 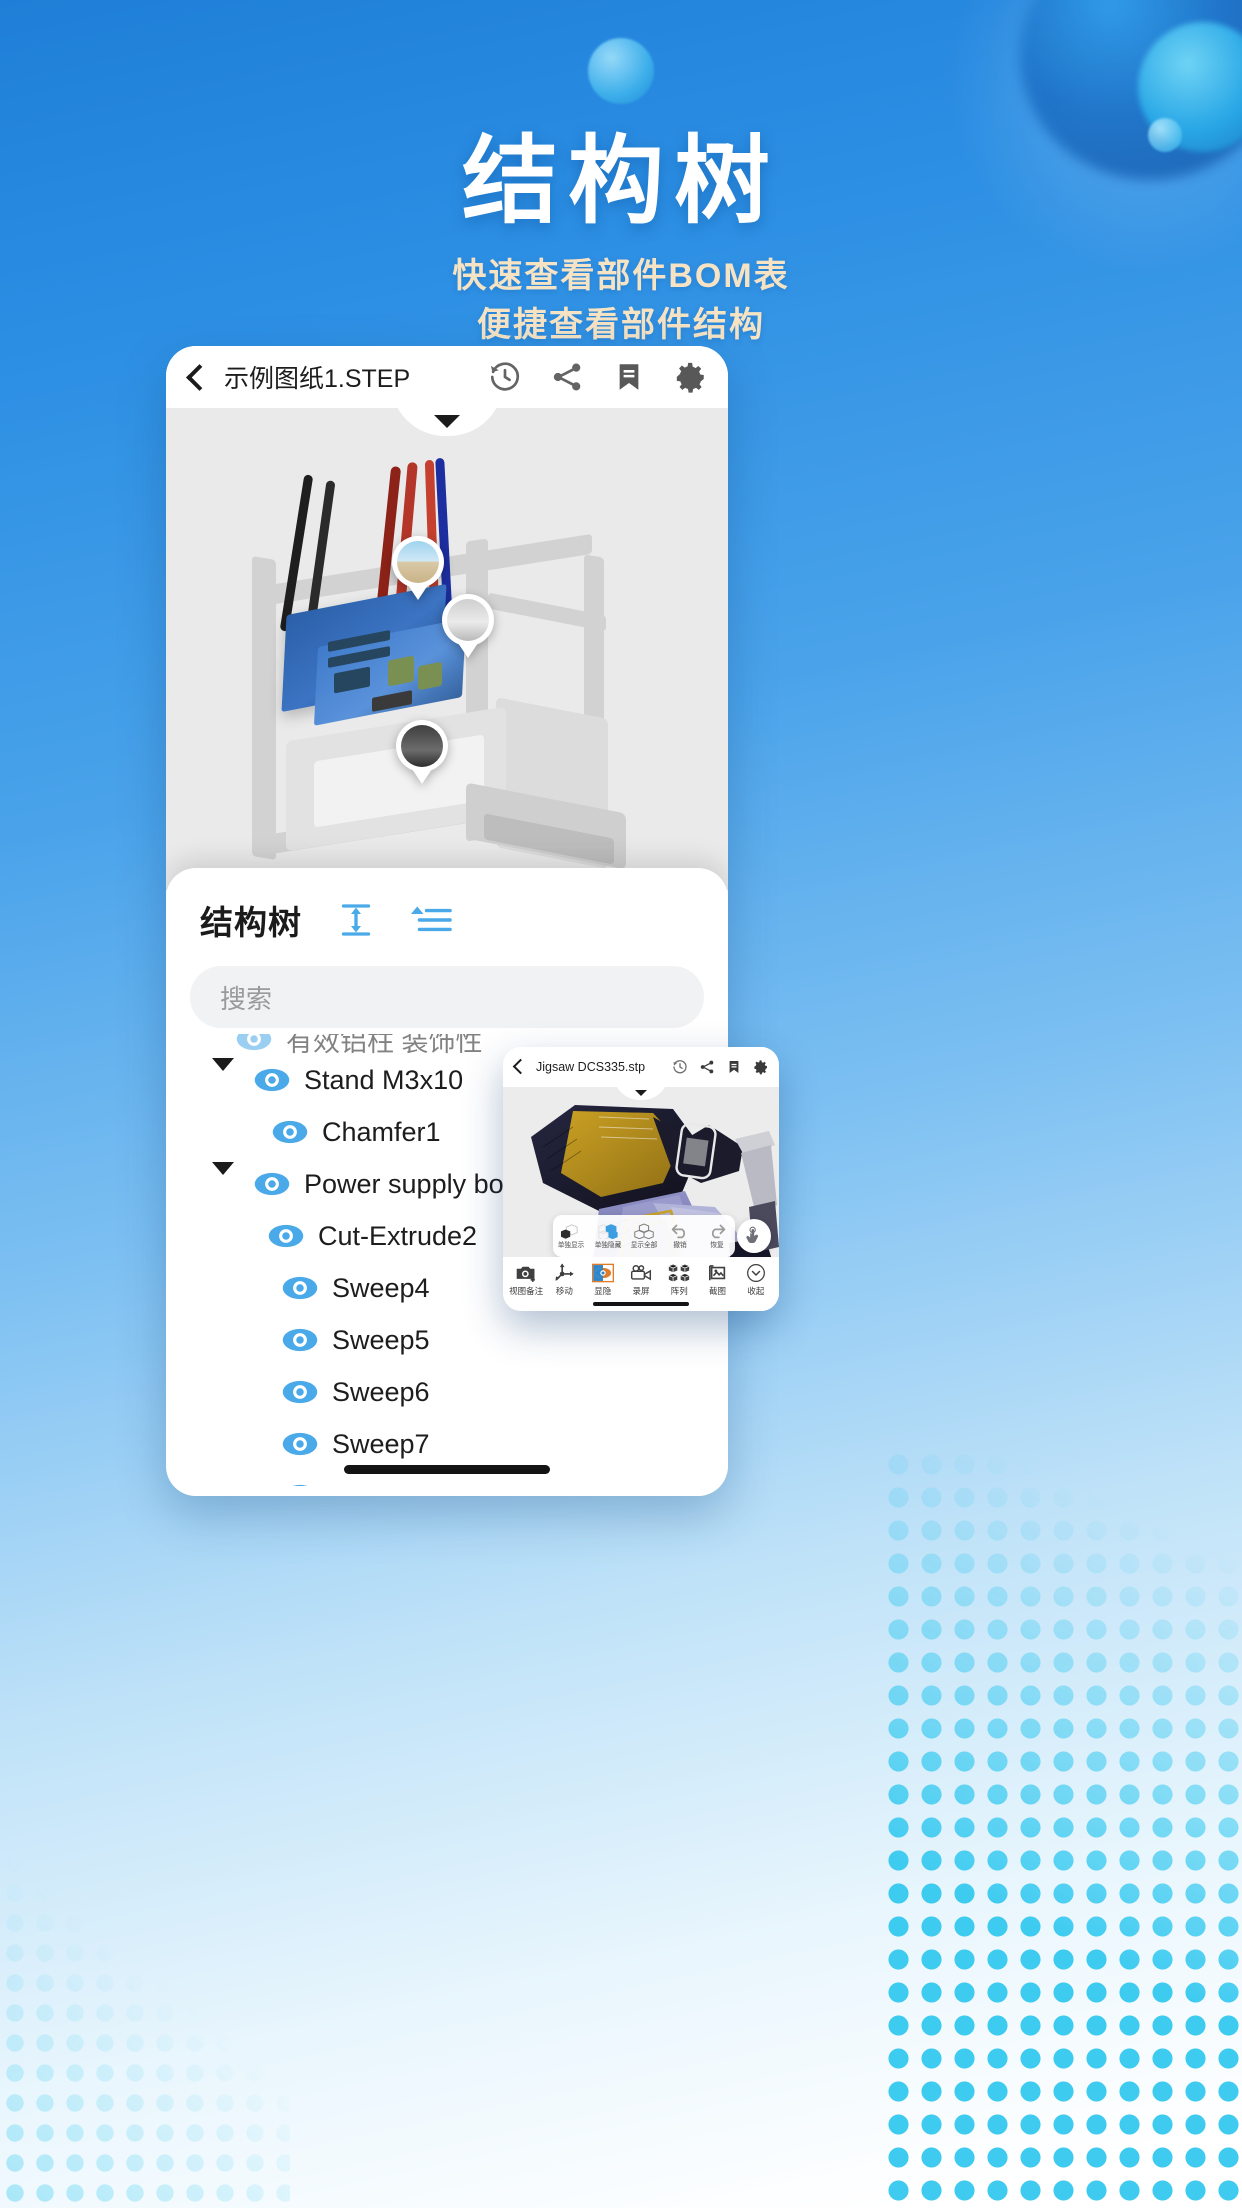 What do you see at coordinates (621, 275) in the screenshot?
I see `hero-subtitle-line-1: 快速查看部件BOM表` at bounding box center [621, 275].